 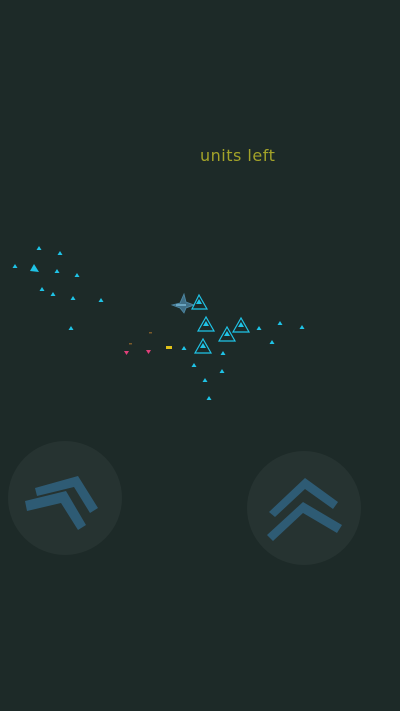 What do you see at coordinates (243, 360) in the screenshot?
I see `friendly-swarm-right` at bounding box center [243, 360].